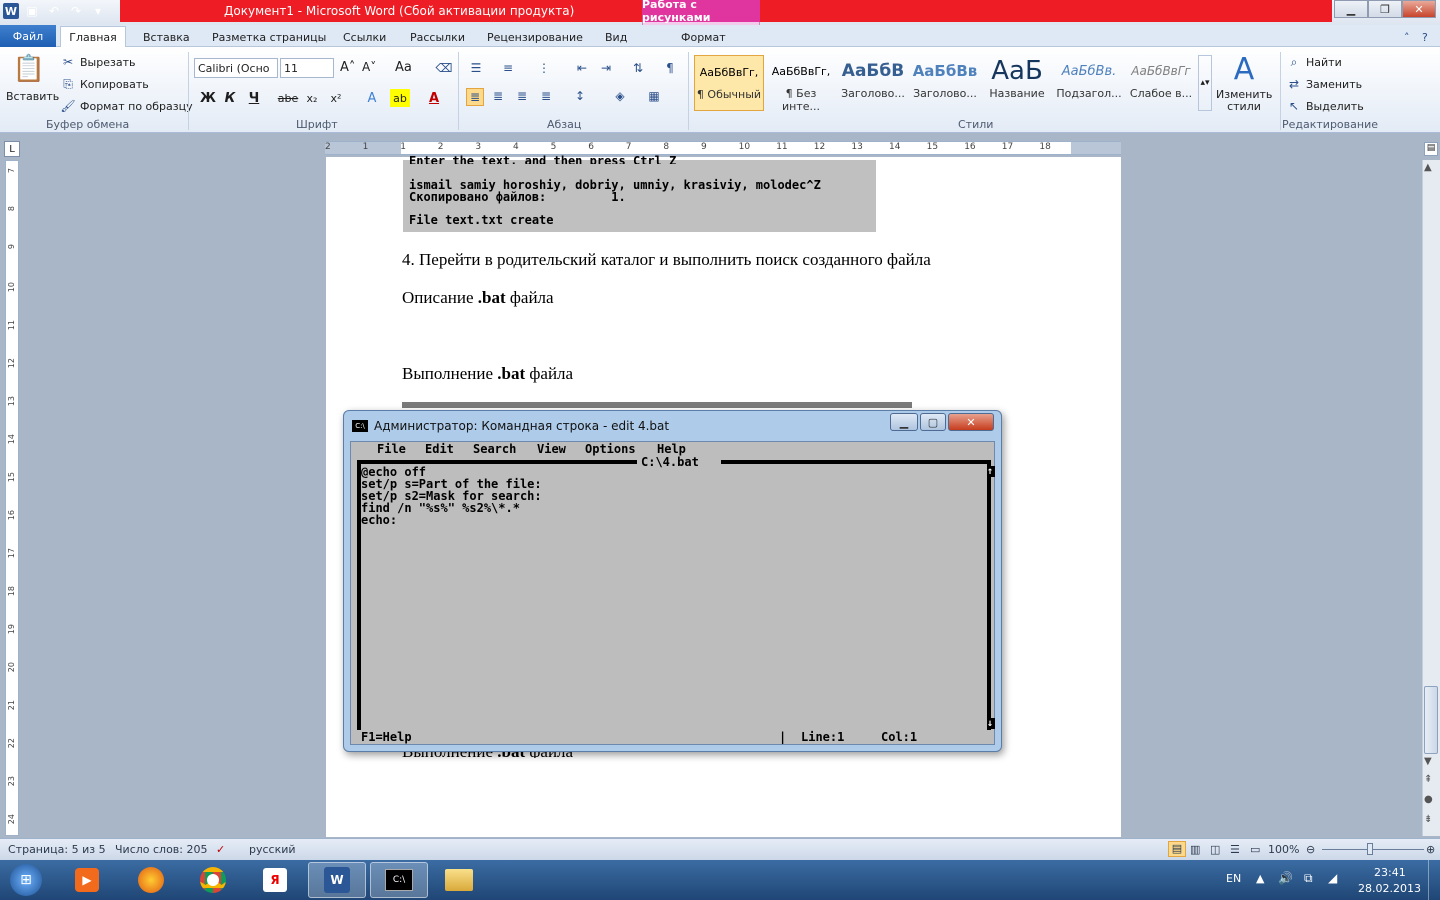 This screenshot has height=900, width=1440. What do you see at coordinates (729, 83) in the screenshot?
I see `style-normal: АаБбВвГг, ¶ Обычный` at bounding box center [729, 83].